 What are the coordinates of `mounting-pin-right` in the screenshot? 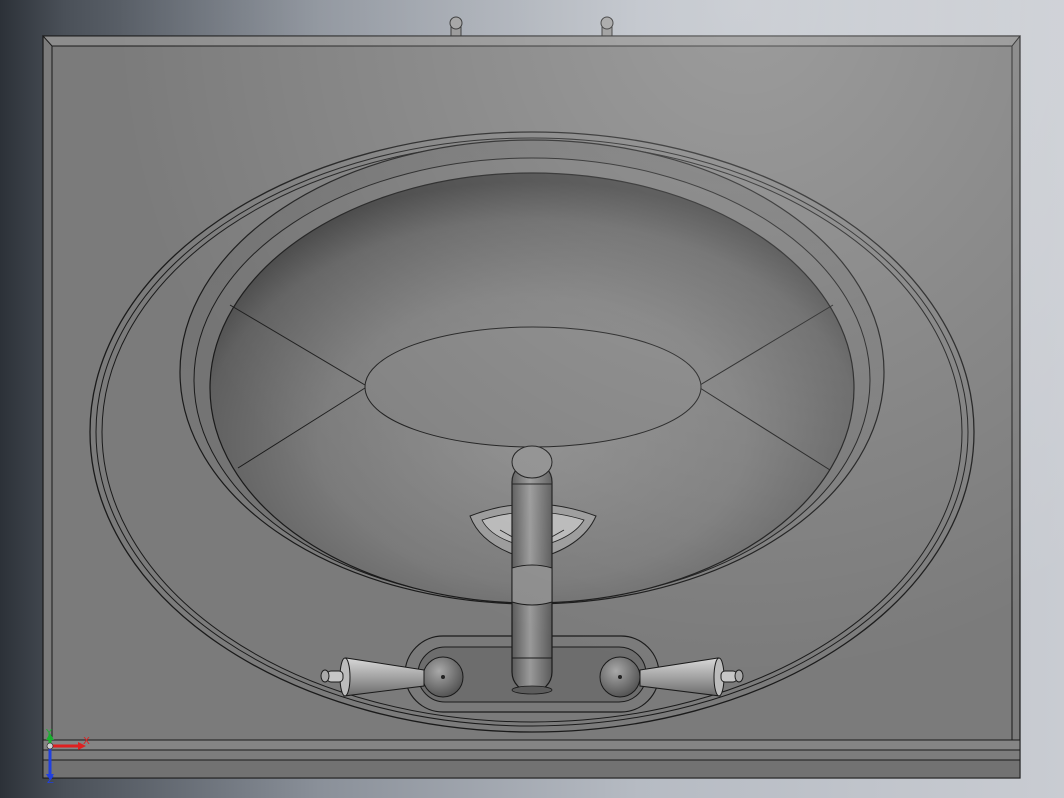 It's located at (607, 27).